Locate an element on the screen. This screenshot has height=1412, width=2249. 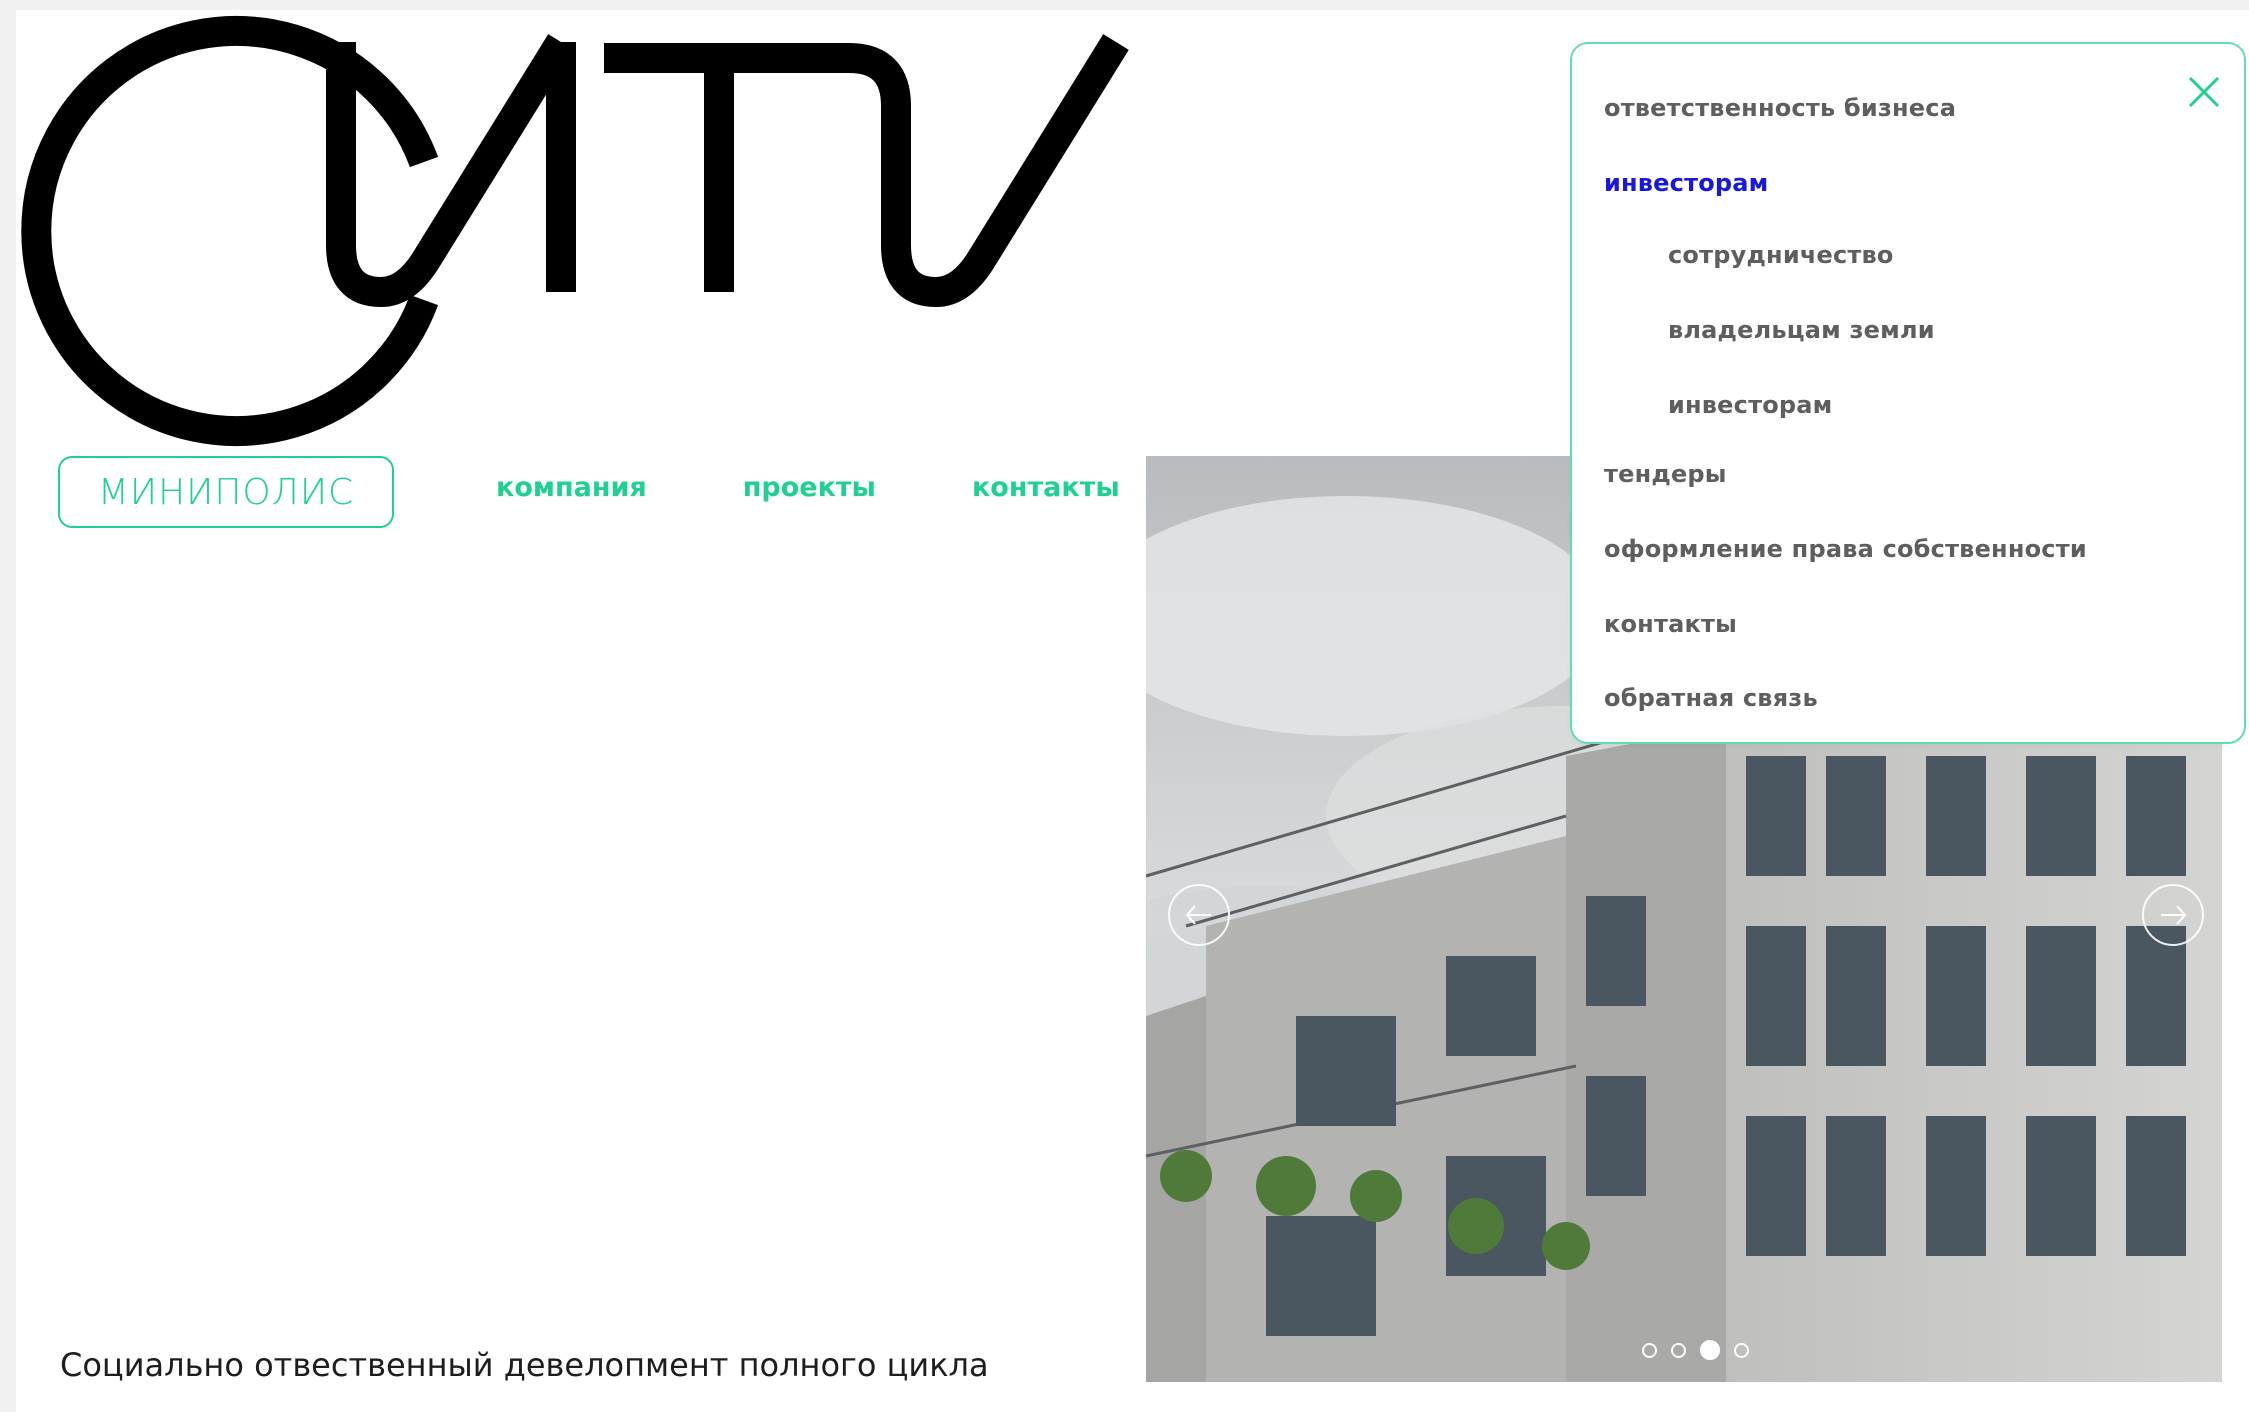
close-menu-button is located at coordinates (2204, 92).